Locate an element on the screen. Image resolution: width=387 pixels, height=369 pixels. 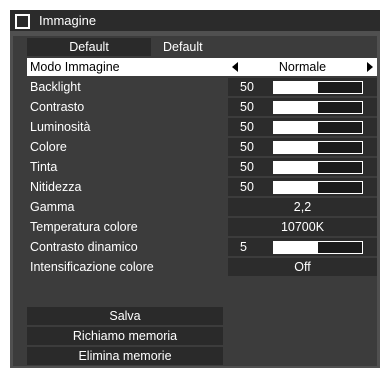
setting-label: Contrasto dinamico is located at coordinates (84, 247).